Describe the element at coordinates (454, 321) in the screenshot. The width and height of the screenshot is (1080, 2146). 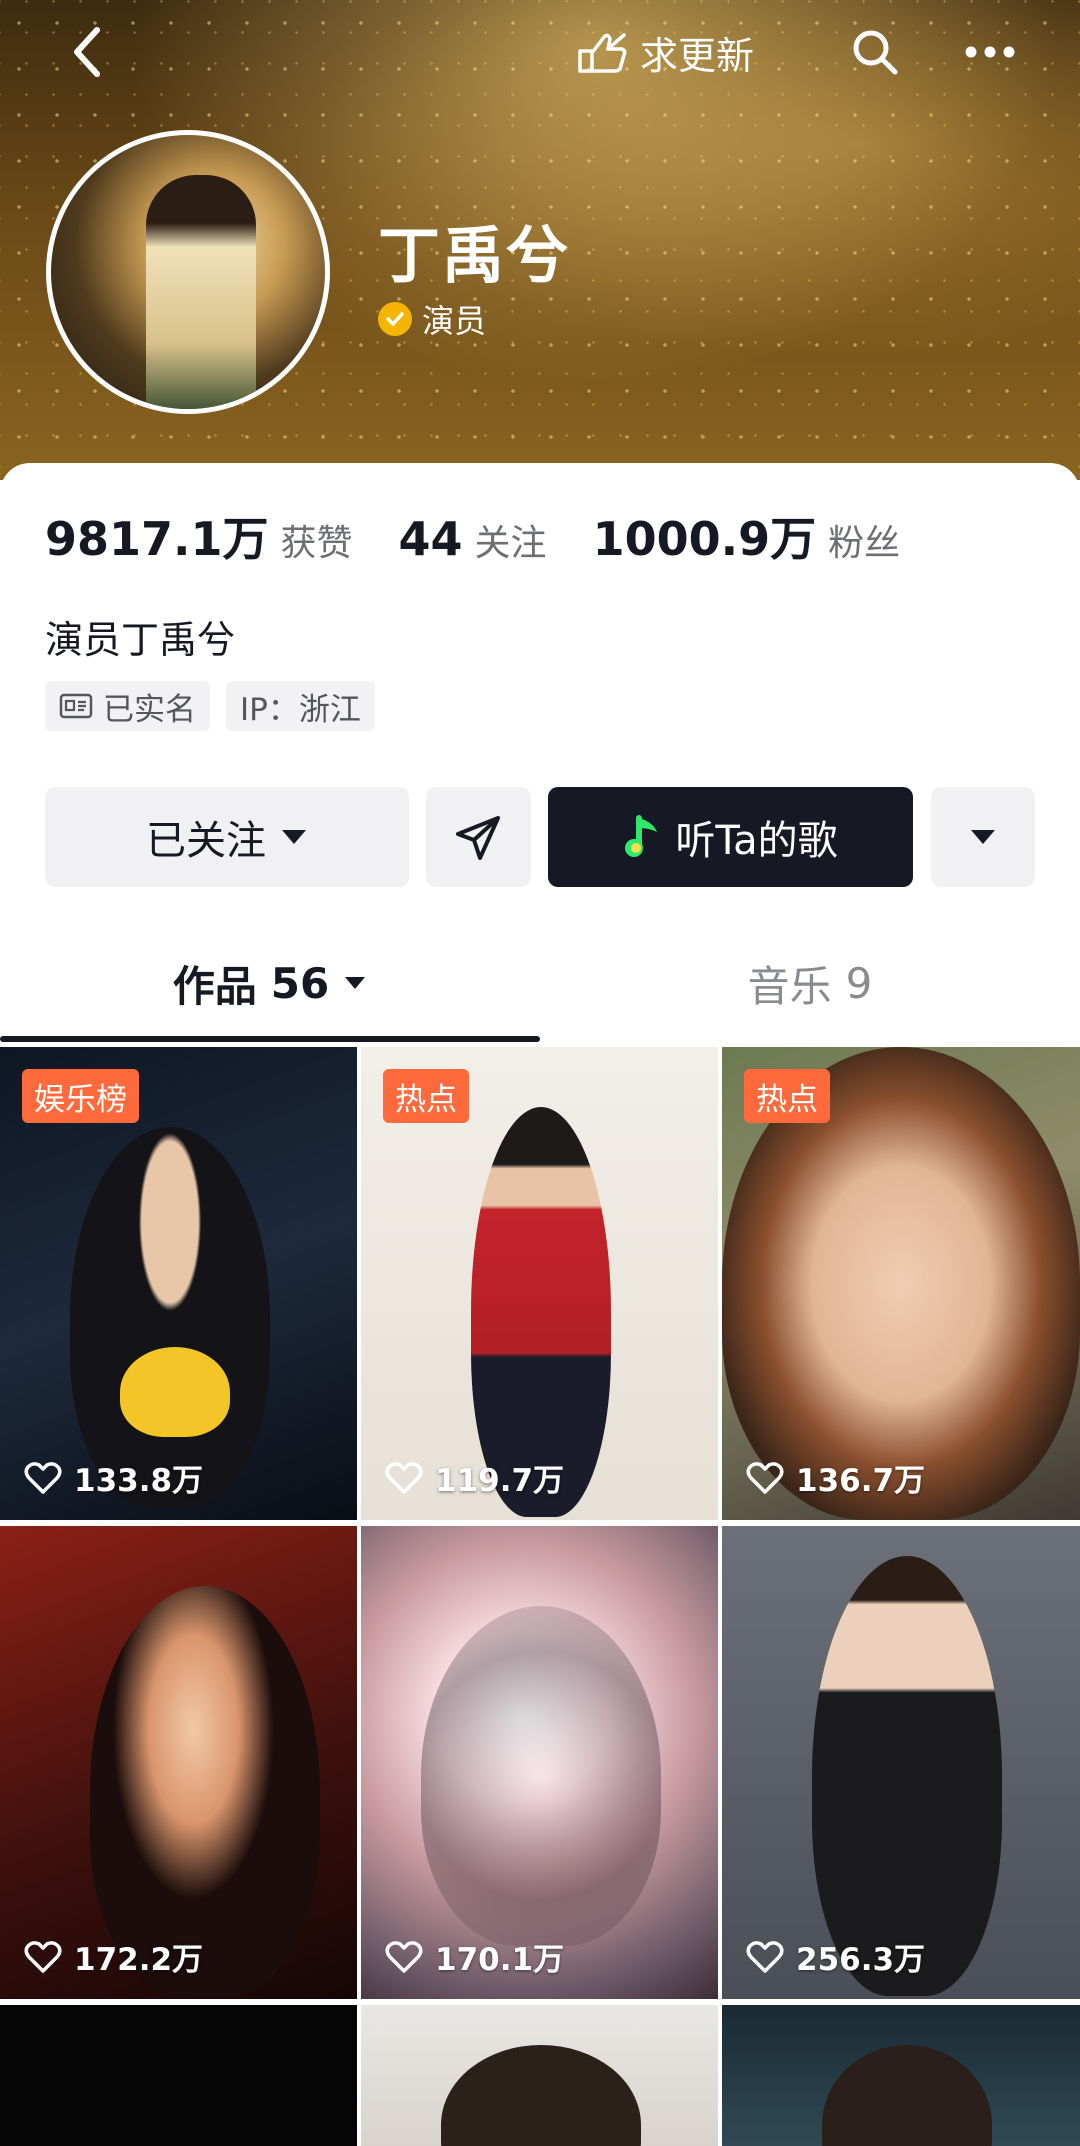
I see `verified-label: 演员` at that location.